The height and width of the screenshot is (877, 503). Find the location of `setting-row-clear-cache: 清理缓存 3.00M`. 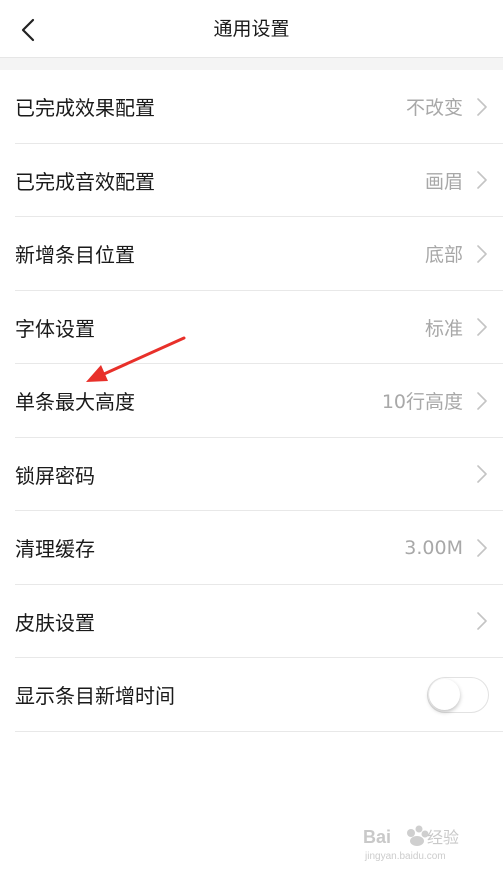

setting-row-clear-cache: 清理缓存 3.00M is located at coordinates (251, 548).